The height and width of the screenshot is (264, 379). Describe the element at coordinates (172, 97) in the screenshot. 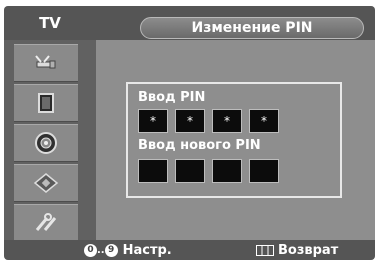

I see `enter-pin-label: Ввод PIN` at that location.